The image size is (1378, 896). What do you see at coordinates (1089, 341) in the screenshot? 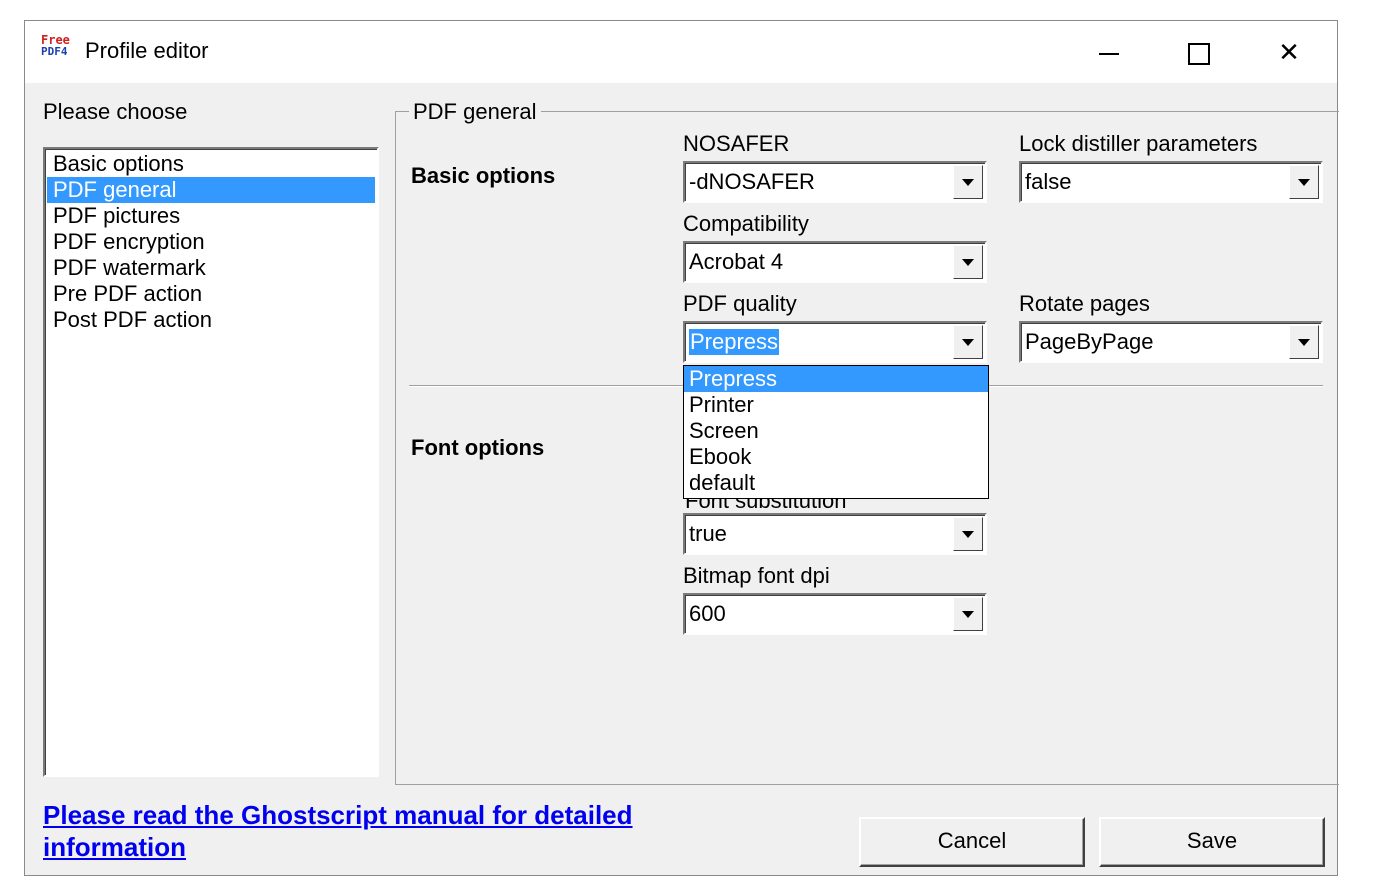
I see `rotate-pages-value: PageByPage` at bounding box center [1089, 341].